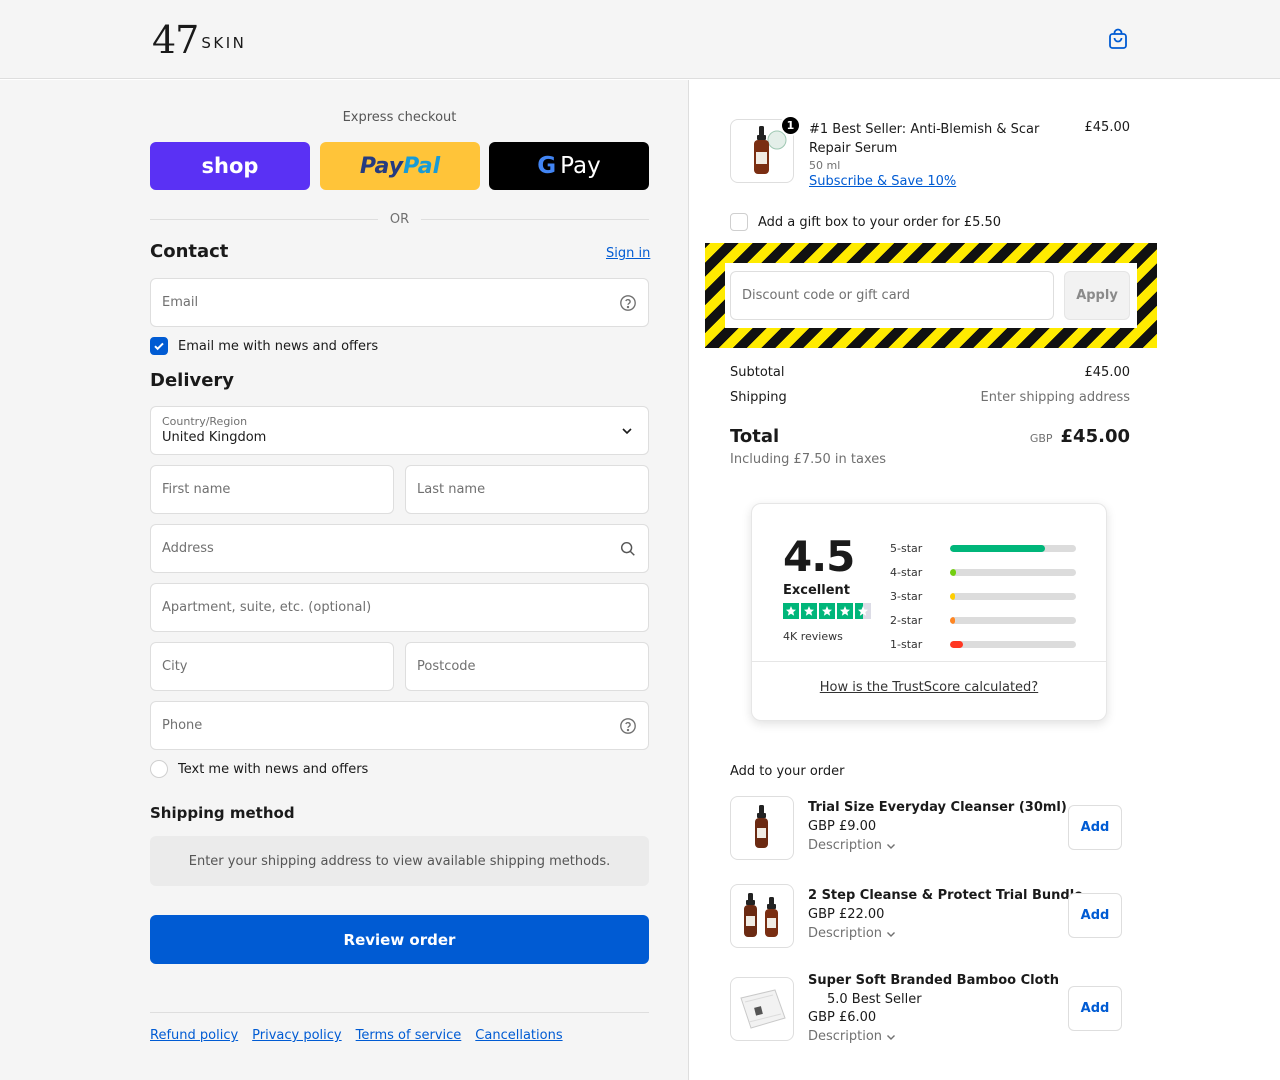  What do you see at coordinates (985, 620) in the screenshot?
I see `rating-bar-row: 2-star` at bounding box center [985, 620].